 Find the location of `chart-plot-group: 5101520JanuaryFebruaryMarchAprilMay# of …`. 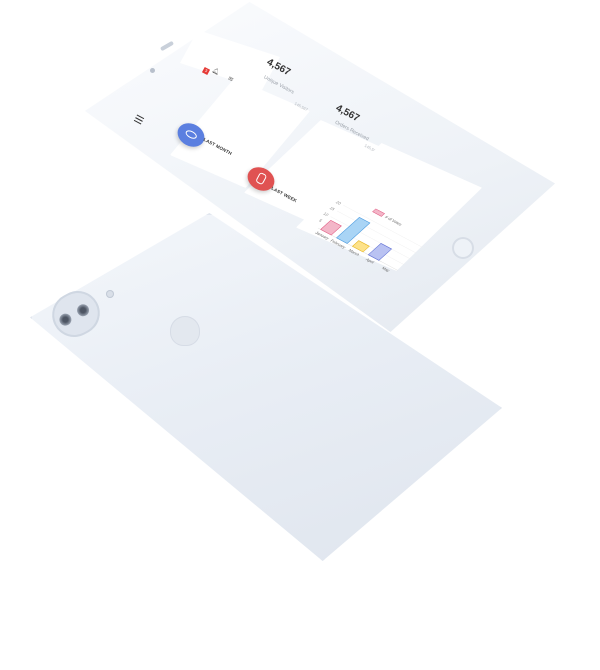

chart-plot-group: 5101520JanuaryFebruaryMarchAprilMay# of … is located at coordinates (368, 236).